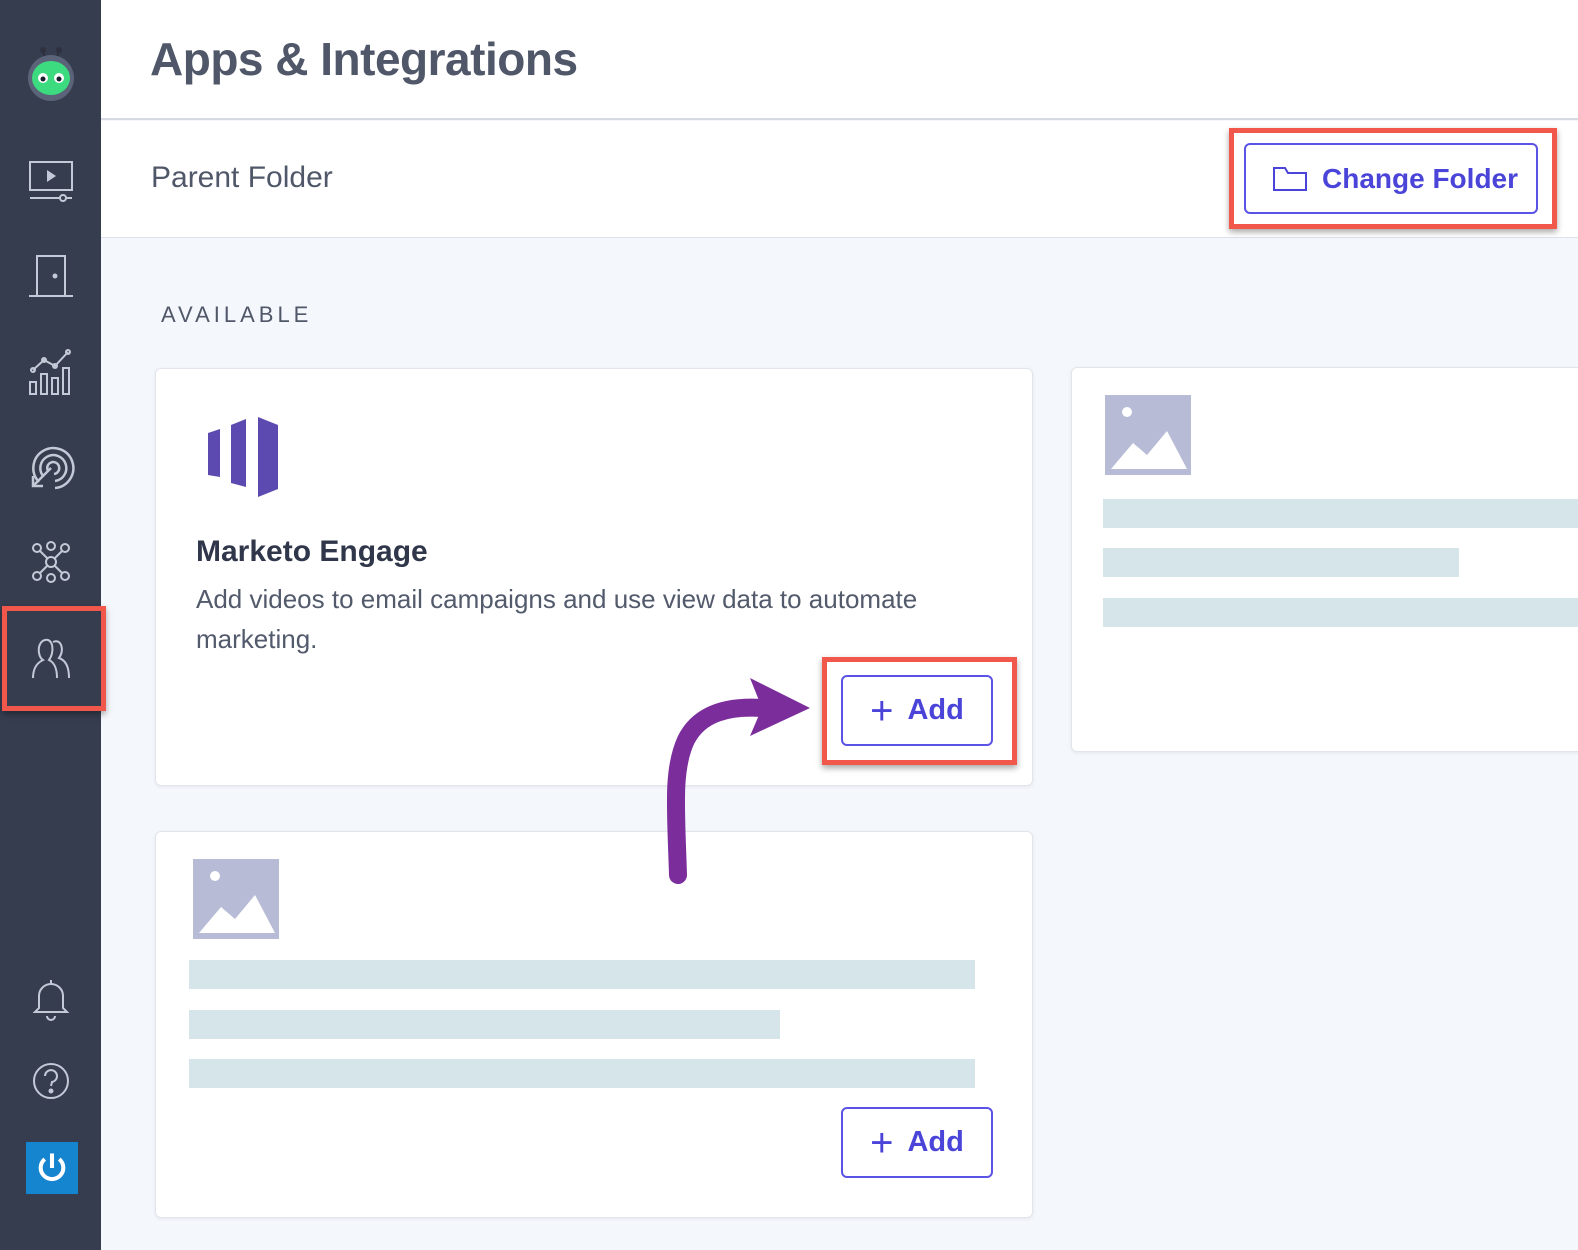 This screenshot has height=1250, width=1578. What do you see at coordinates (839, 60) in the screenshot?
I see `page-header: Apps & Integrations` at bounding box center [839, 60].